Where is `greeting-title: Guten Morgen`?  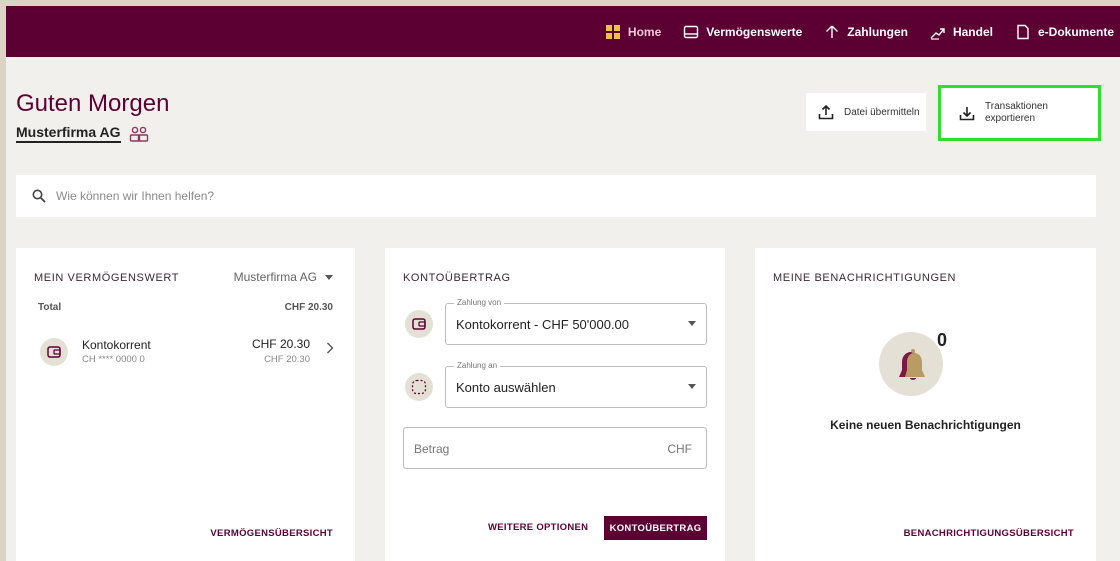
greeting-title: Guten Morgen is located at coordinates (93, 103).